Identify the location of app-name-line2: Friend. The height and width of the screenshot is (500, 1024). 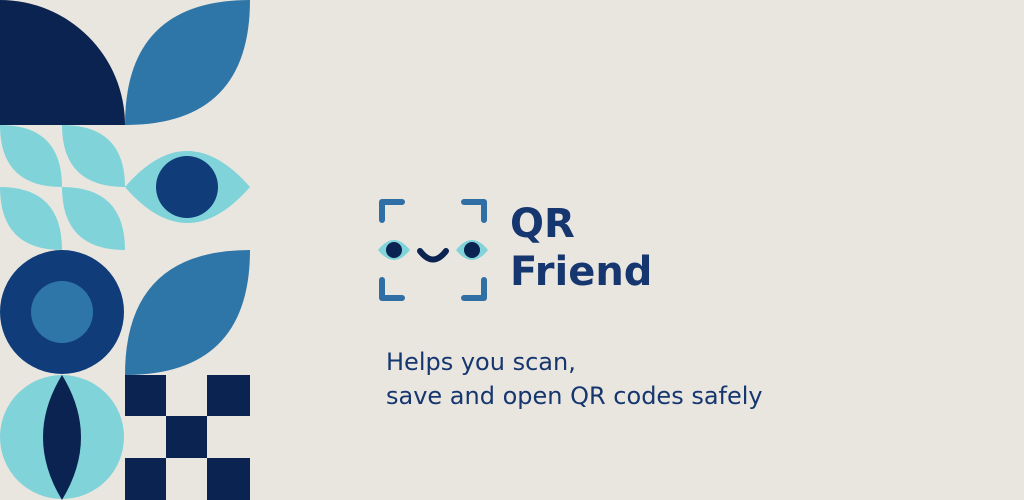
(581, 272).